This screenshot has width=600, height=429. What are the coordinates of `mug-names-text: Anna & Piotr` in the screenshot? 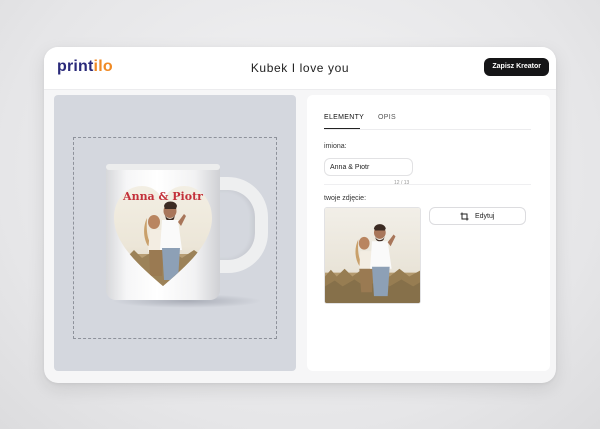 It's located at (163, 196).